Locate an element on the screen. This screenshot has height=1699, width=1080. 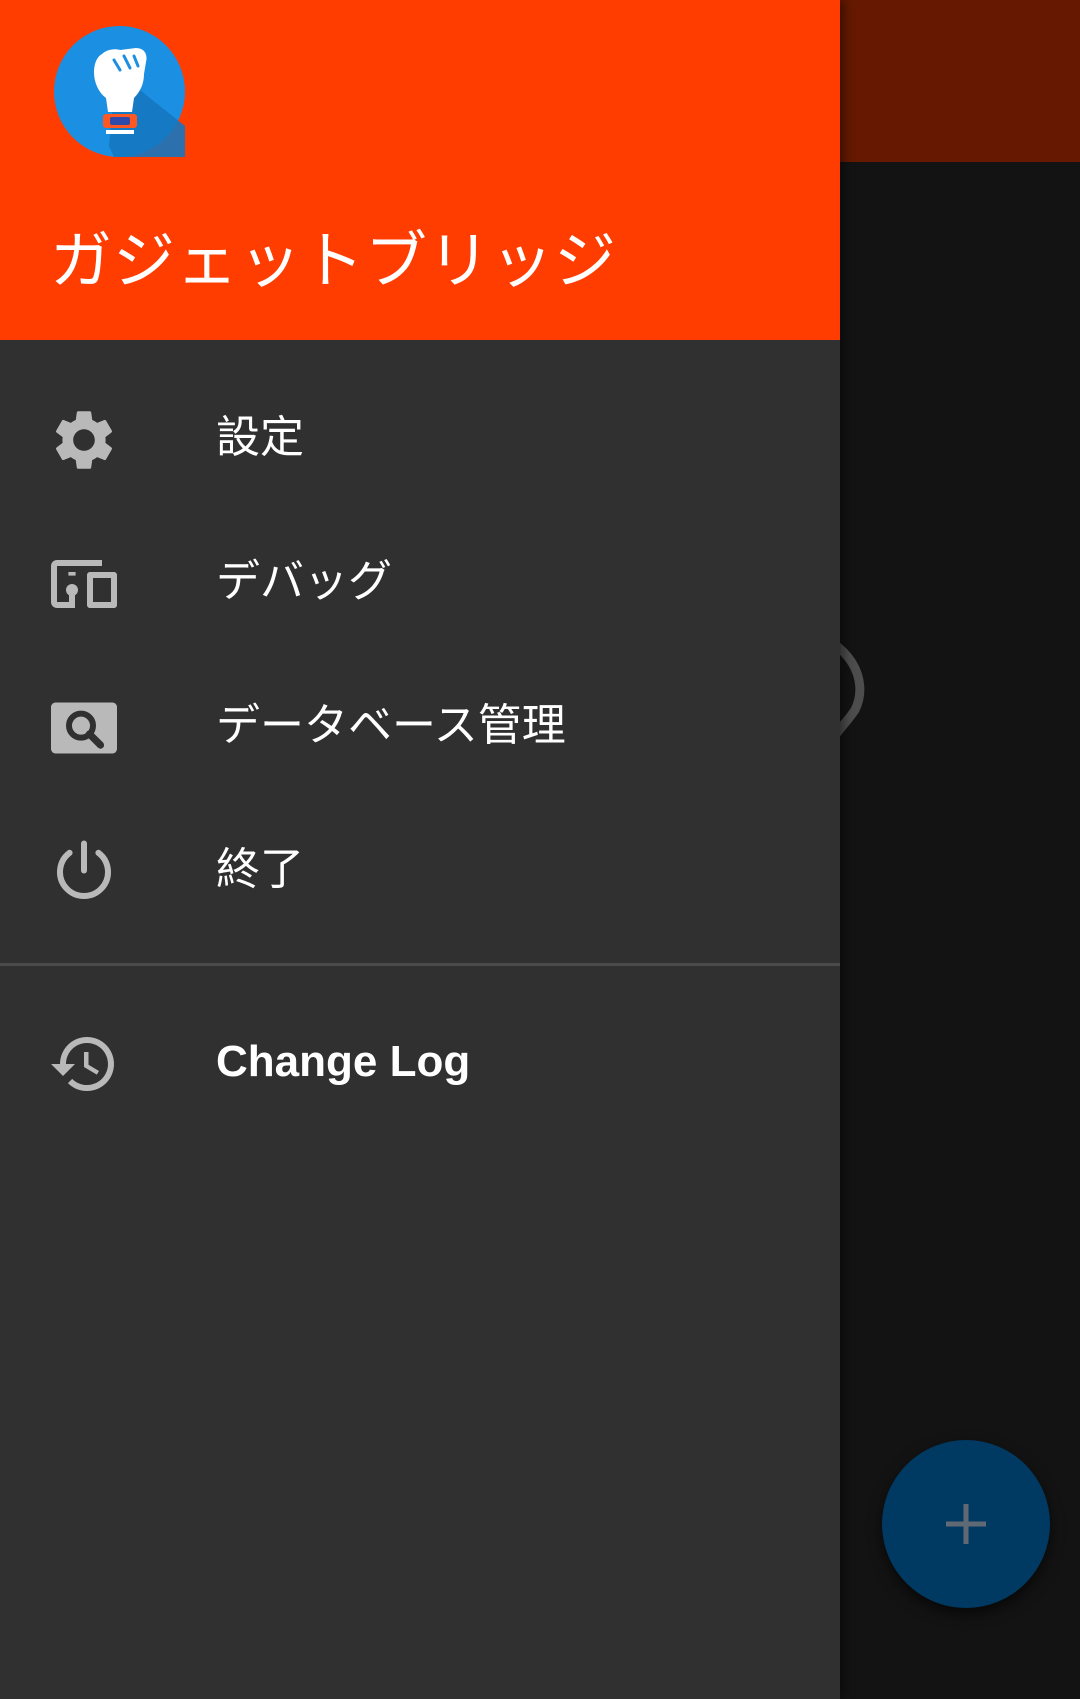
menu-item-label: Change Log is located at coordinates (343, 1061).